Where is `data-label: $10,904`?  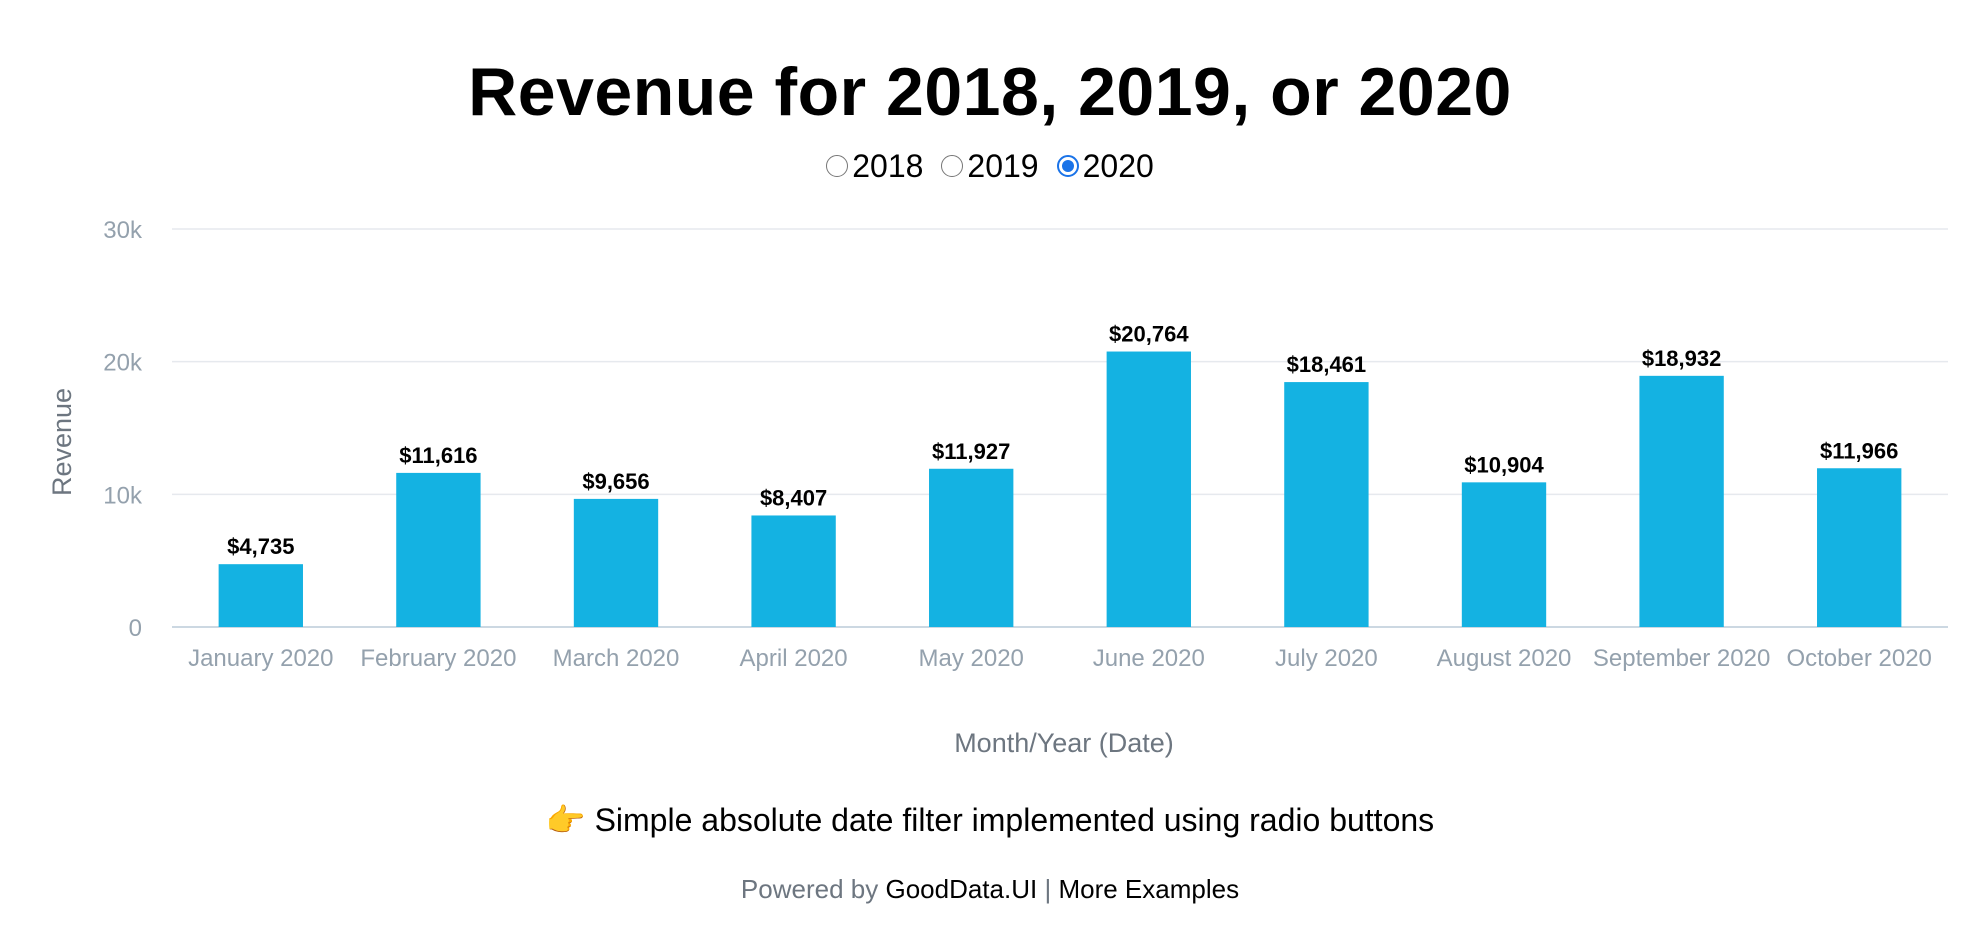
data-label: $10,904 is located at coordinates (1504, 464).